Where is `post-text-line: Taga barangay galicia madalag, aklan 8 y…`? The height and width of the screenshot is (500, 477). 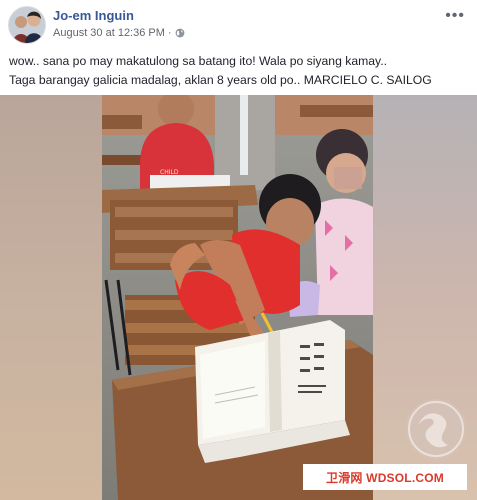 post-text-line: Taga barangay galicia madalag, aklan 8 y… is located at coordinates (220, 80).